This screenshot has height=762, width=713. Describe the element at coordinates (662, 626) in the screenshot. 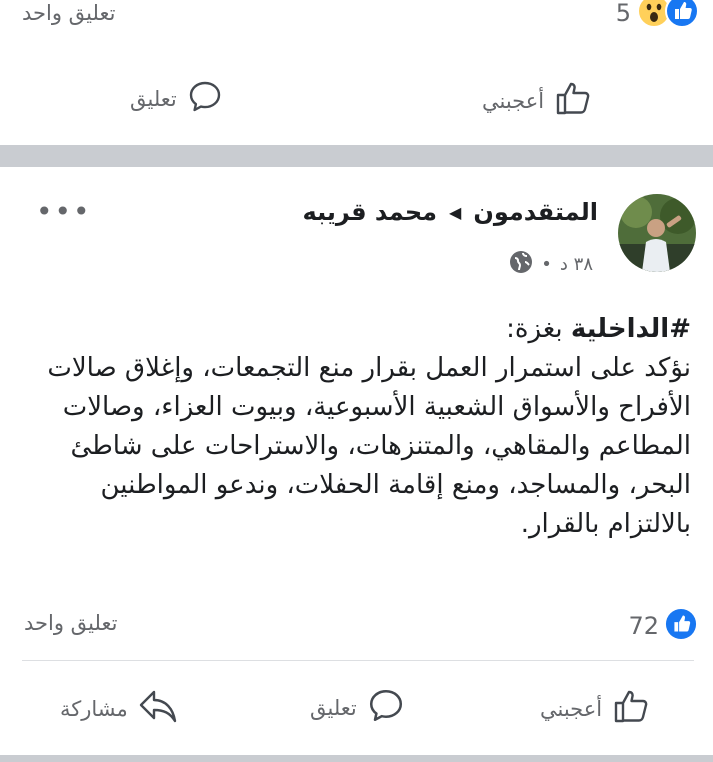

I see `reactions-summary: 72` at that location.